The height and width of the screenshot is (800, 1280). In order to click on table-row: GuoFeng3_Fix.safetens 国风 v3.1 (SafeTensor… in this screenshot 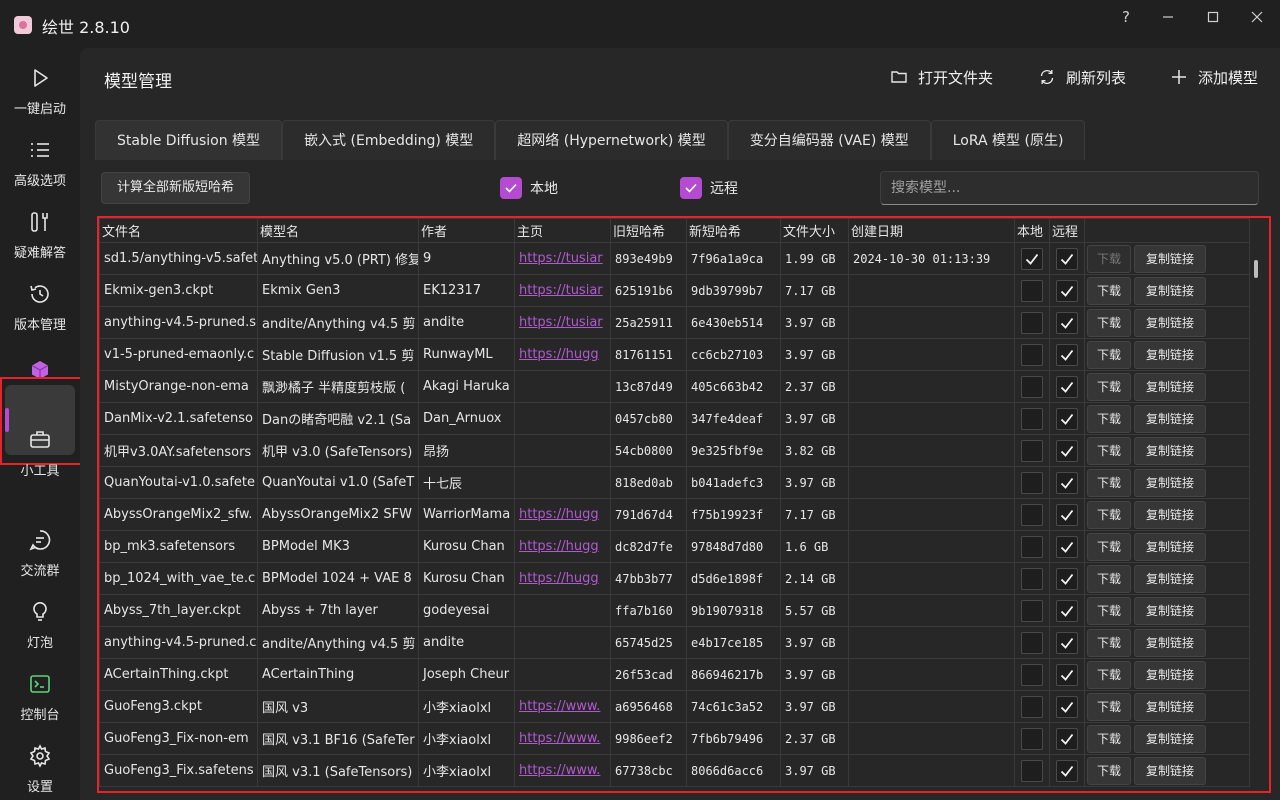, I will do `click(674, 770)`.